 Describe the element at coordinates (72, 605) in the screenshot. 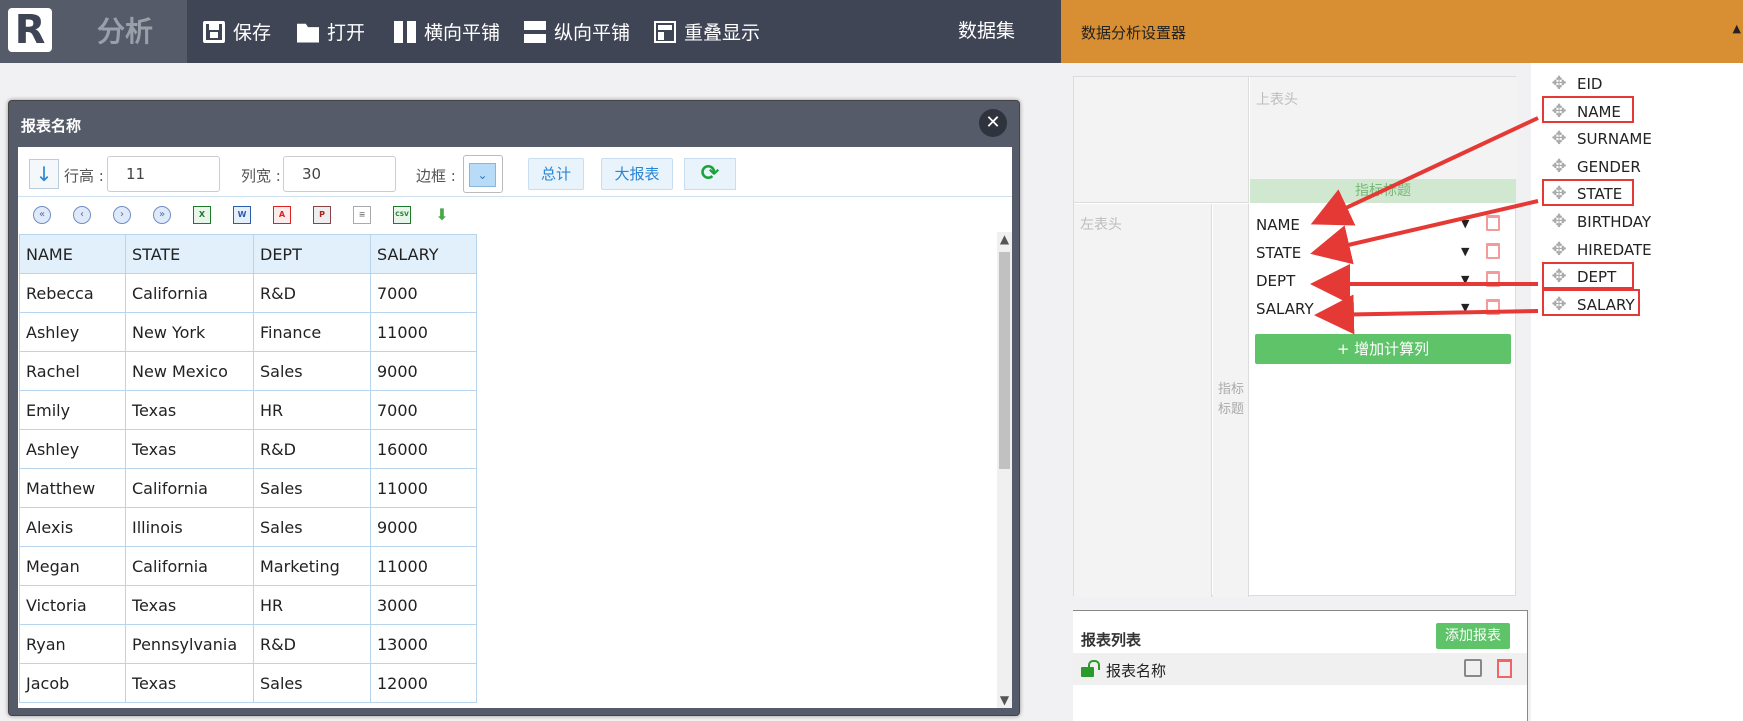

I see `table-cell: Victoria` at that location.